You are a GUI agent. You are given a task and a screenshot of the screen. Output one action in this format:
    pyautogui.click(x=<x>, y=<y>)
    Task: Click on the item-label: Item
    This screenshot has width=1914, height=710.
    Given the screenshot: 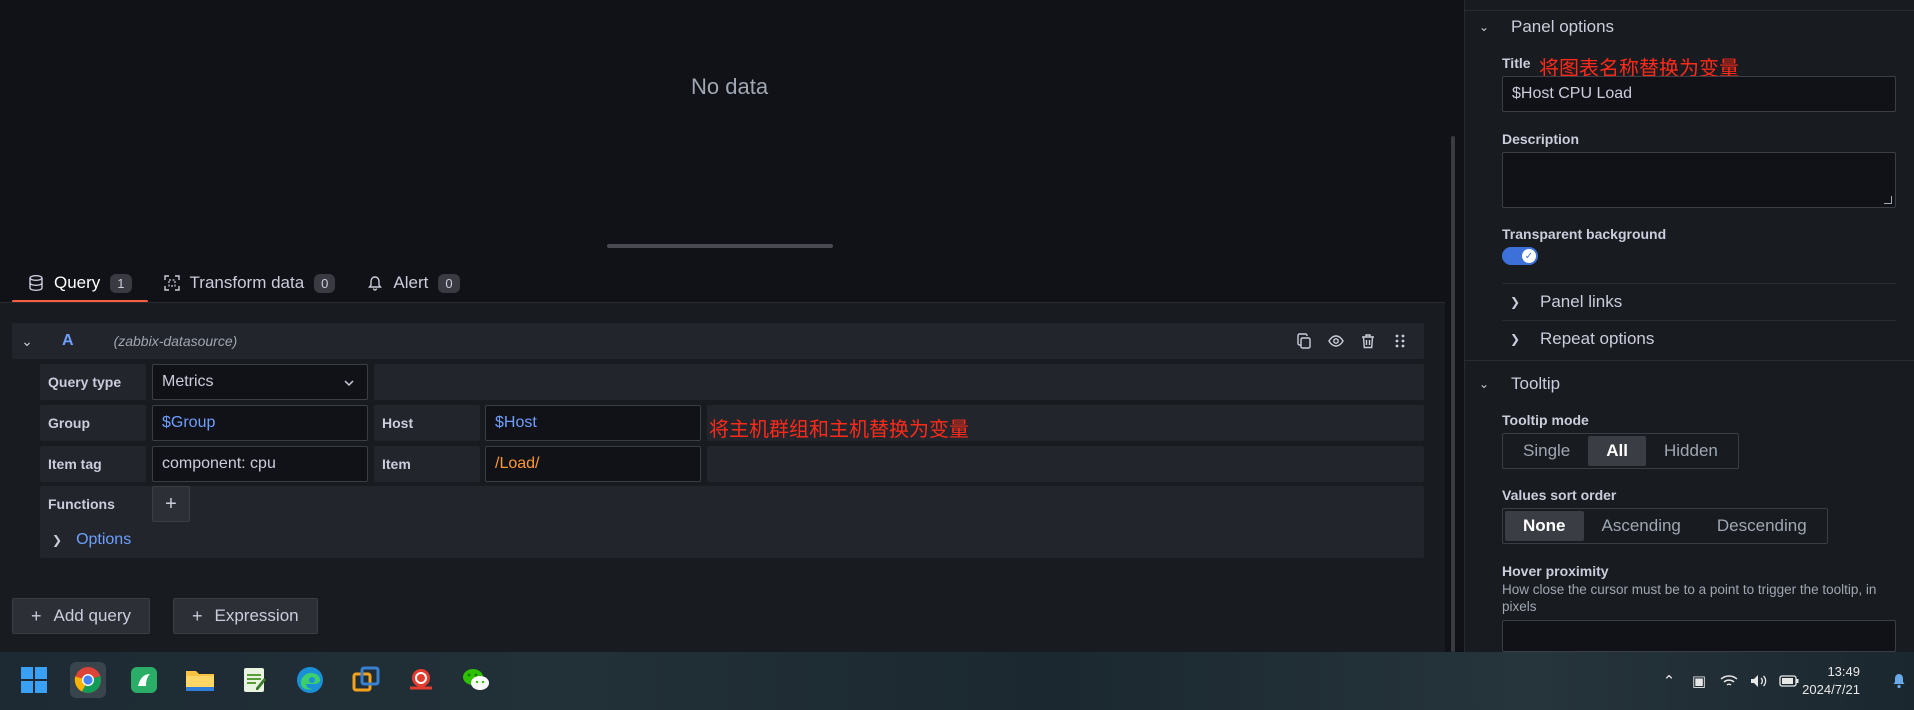 What is the action you would take?
    pyautogui.click(x=427, y=464)
    